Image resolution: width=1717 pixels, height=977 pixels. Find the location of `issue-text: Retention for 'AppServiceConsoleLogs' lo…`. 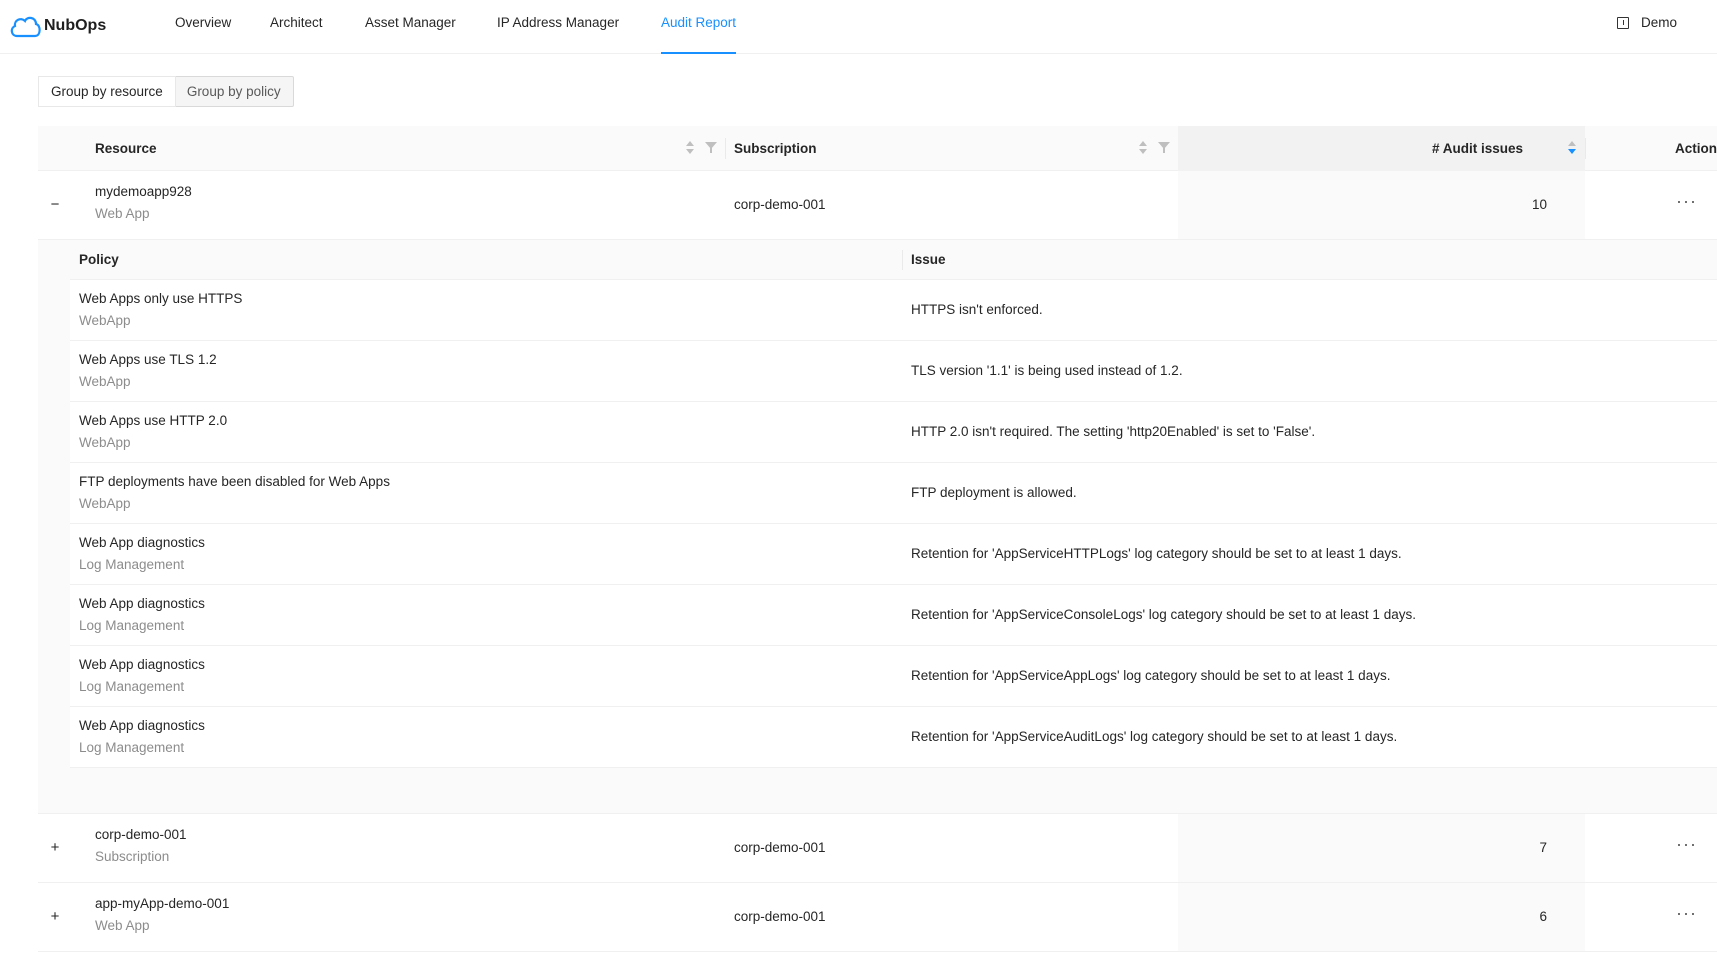

issue-text: Retention for 'AppServiceConsoleLogs' lo… is located at coordinates (1163, 614).